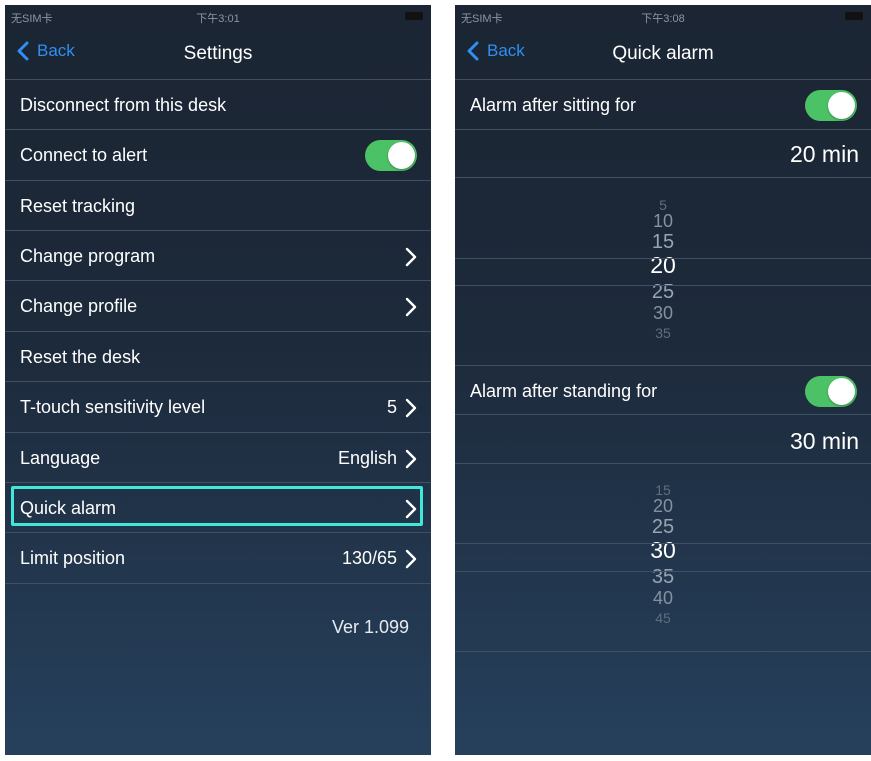 The height and width of the screenshot is (761, 871). What do you see at coordinates (84, 154) in the screenshot?
I see `row-label: Connect to alert` at bounding box center [84, 154].